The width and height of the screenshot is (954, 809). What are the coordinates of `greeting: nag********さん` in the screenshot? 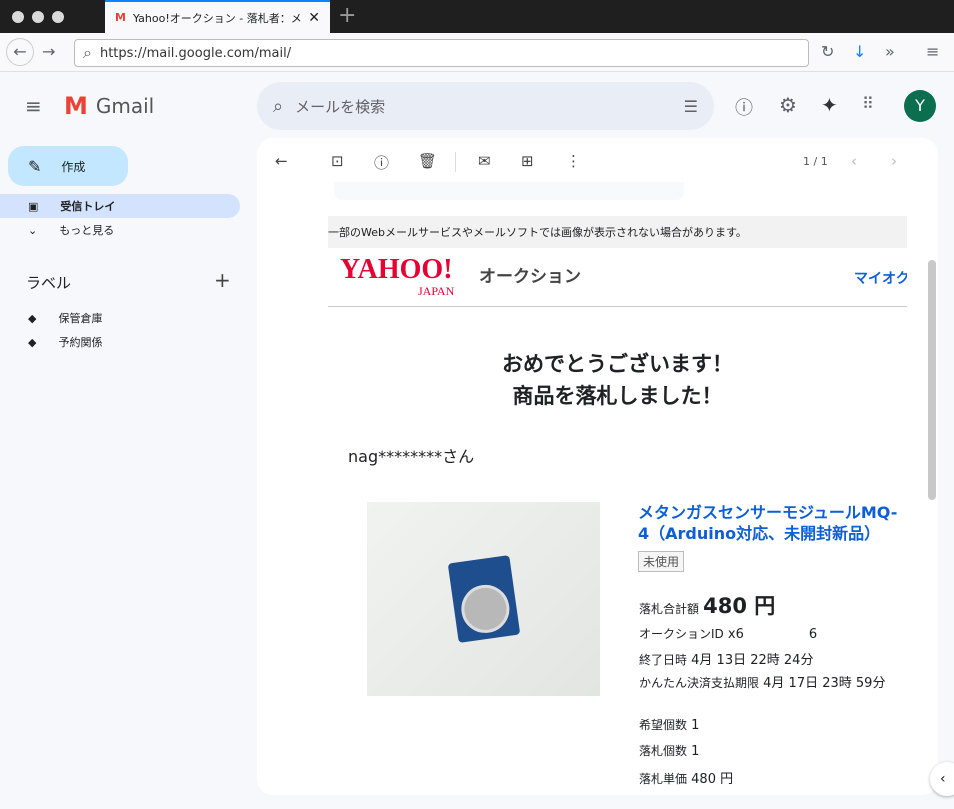 It's located at (411, 456).